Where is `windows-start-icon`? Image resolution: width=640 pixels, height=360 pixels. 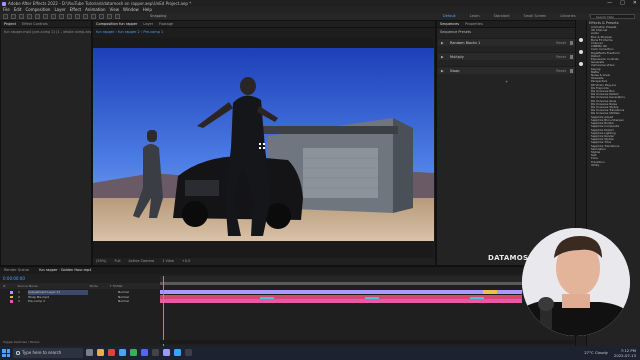
windows-start-icon is located at coordinates (6, 353).